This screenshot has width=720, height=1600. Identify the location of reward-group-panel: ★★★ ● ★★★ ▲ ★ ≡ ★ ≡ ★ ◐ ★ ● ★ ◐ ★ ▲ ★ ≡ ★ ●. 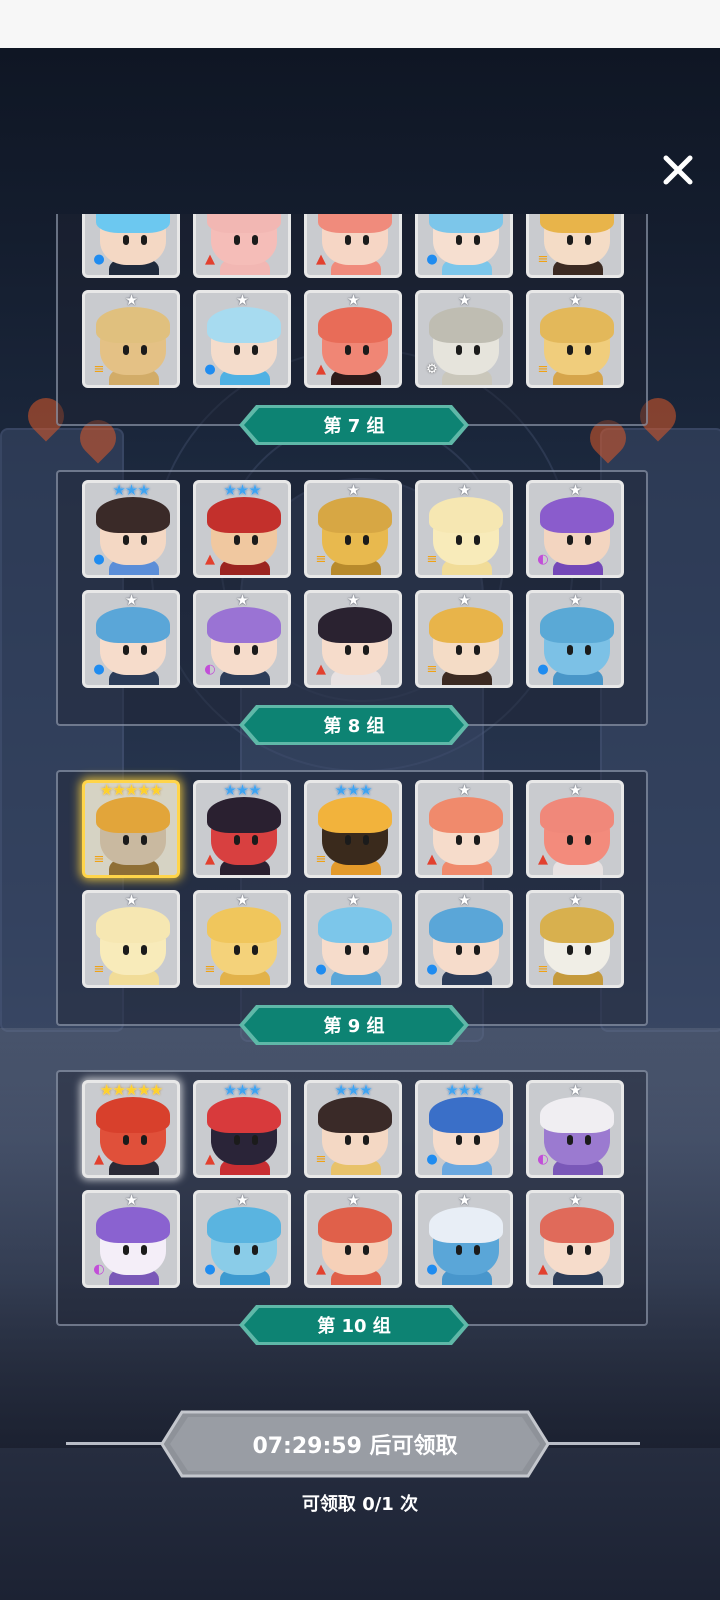
(352, 598).